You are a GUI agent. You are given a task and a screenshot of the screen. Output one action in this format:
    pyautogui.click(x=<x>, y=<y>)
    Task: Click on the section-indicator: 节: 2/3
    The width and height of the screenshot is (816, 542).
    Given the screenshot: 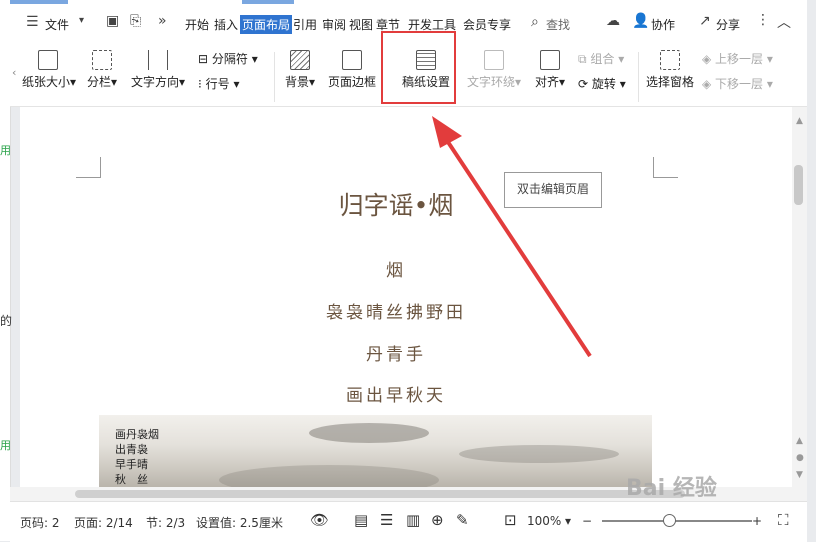 What is the action you would take?
    pyautogui.click(x=165, y=522)
    